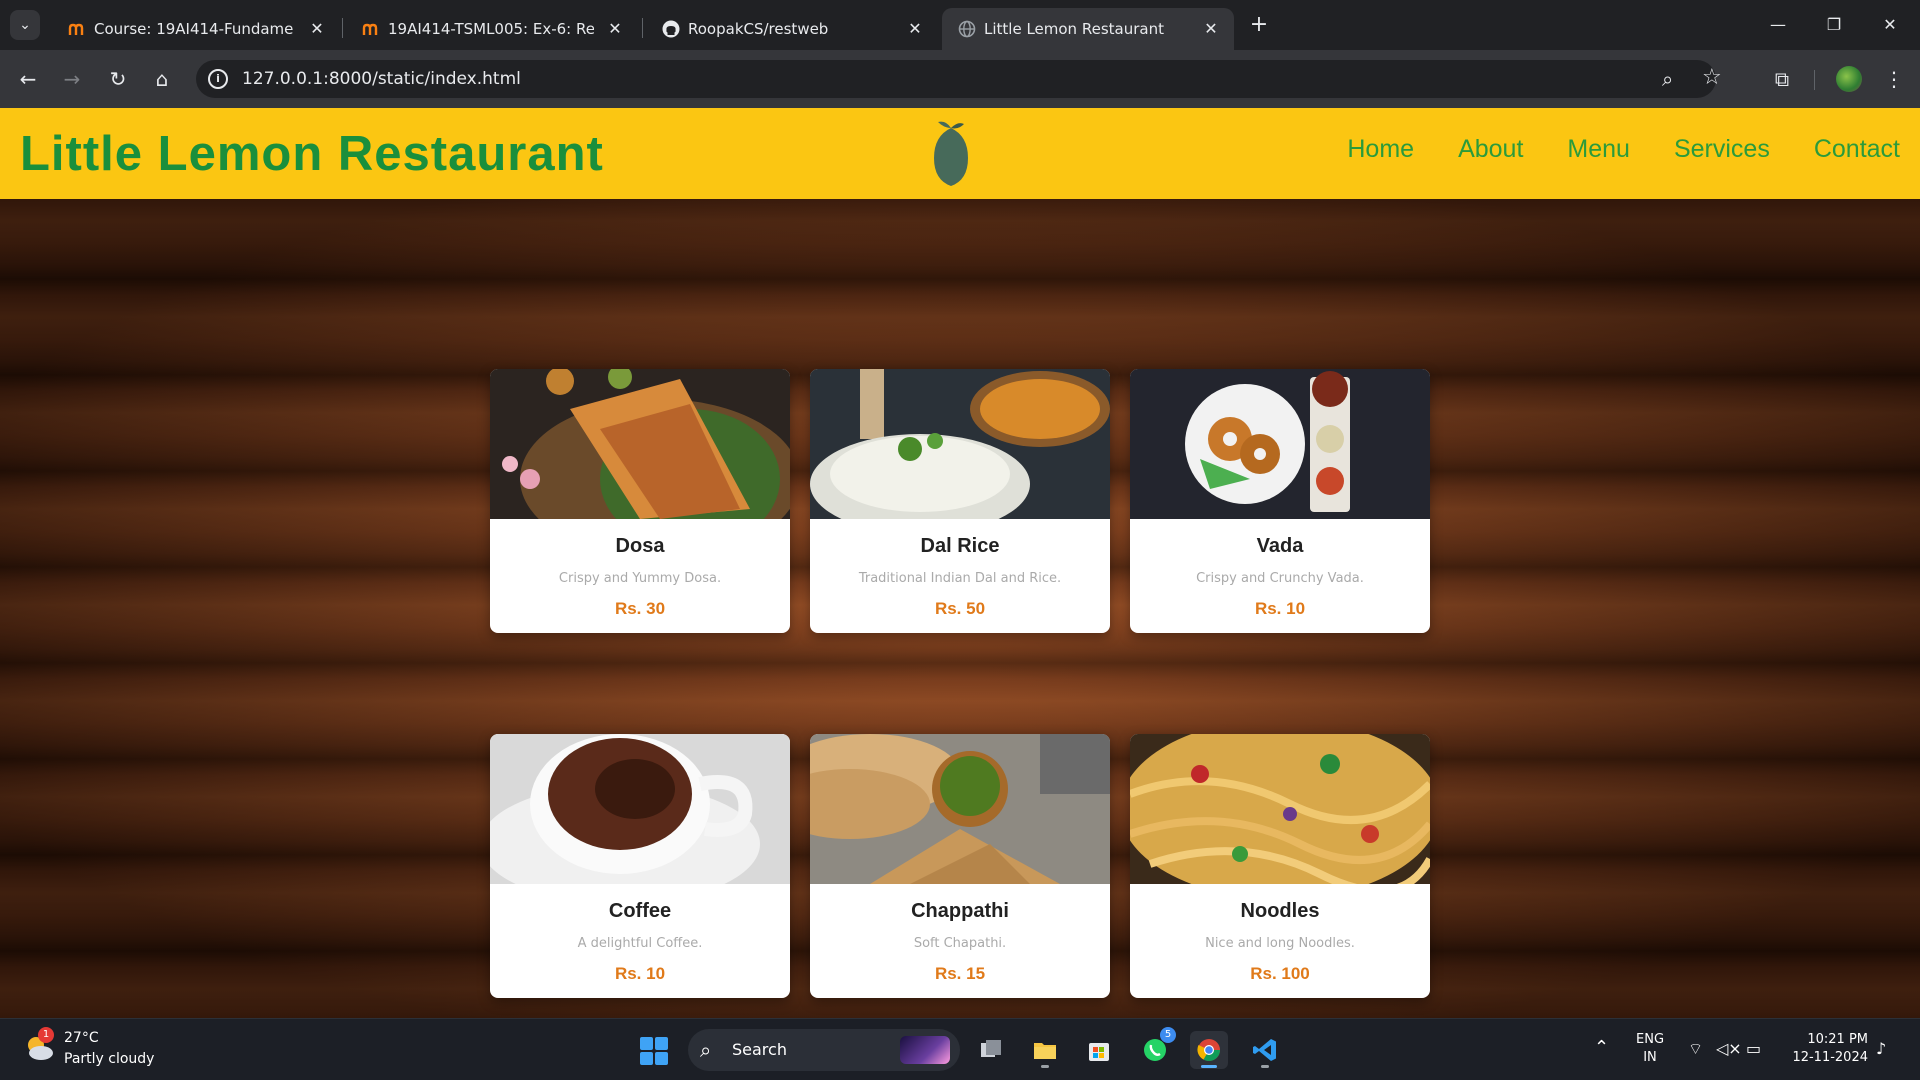 Image resolution: width=1920 pixels, height=1080 pixels. I want to click on language-code: ENG, so click(1650, 1039).